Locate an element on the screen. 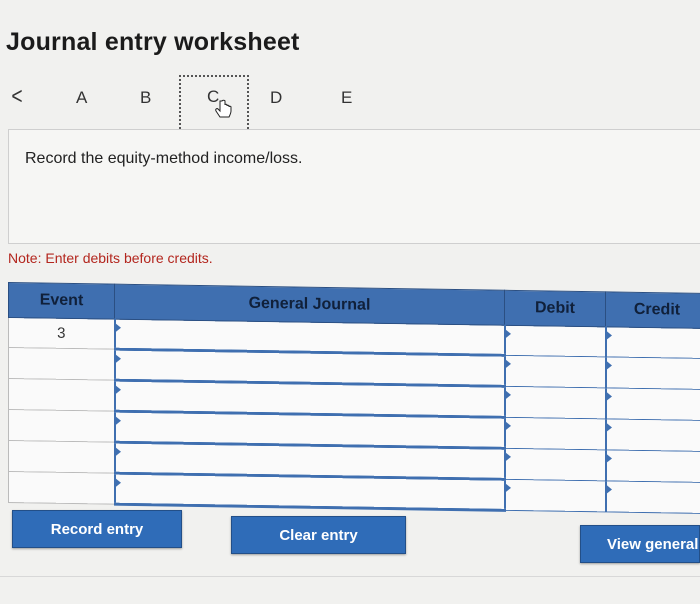 Image resolution: width=700 pixels, height=604 pixels. note-text: Note: Enter debits before credits. is located at coordinates (110, 258).